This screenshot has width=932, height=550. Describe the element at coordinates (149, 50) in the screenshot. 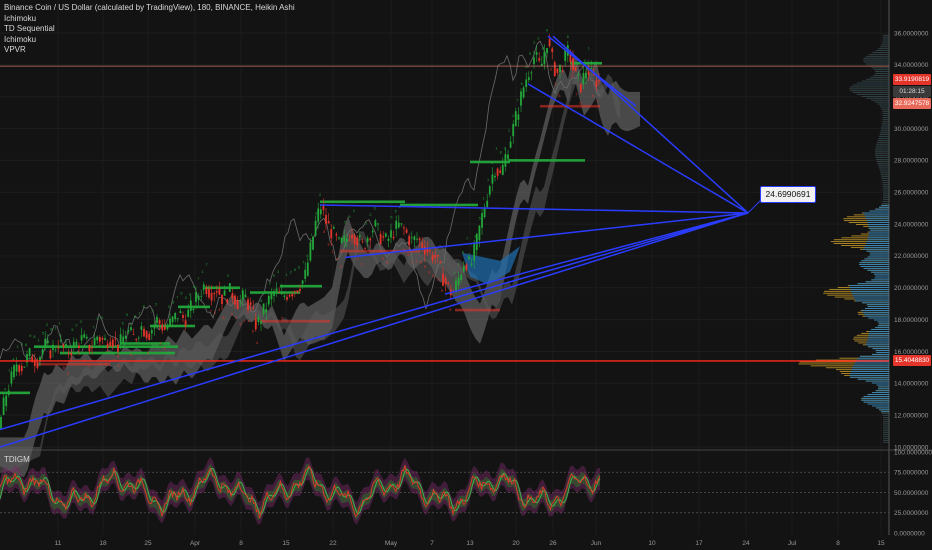

I see `legend-indicator-vpvr: VPVR` at that location.